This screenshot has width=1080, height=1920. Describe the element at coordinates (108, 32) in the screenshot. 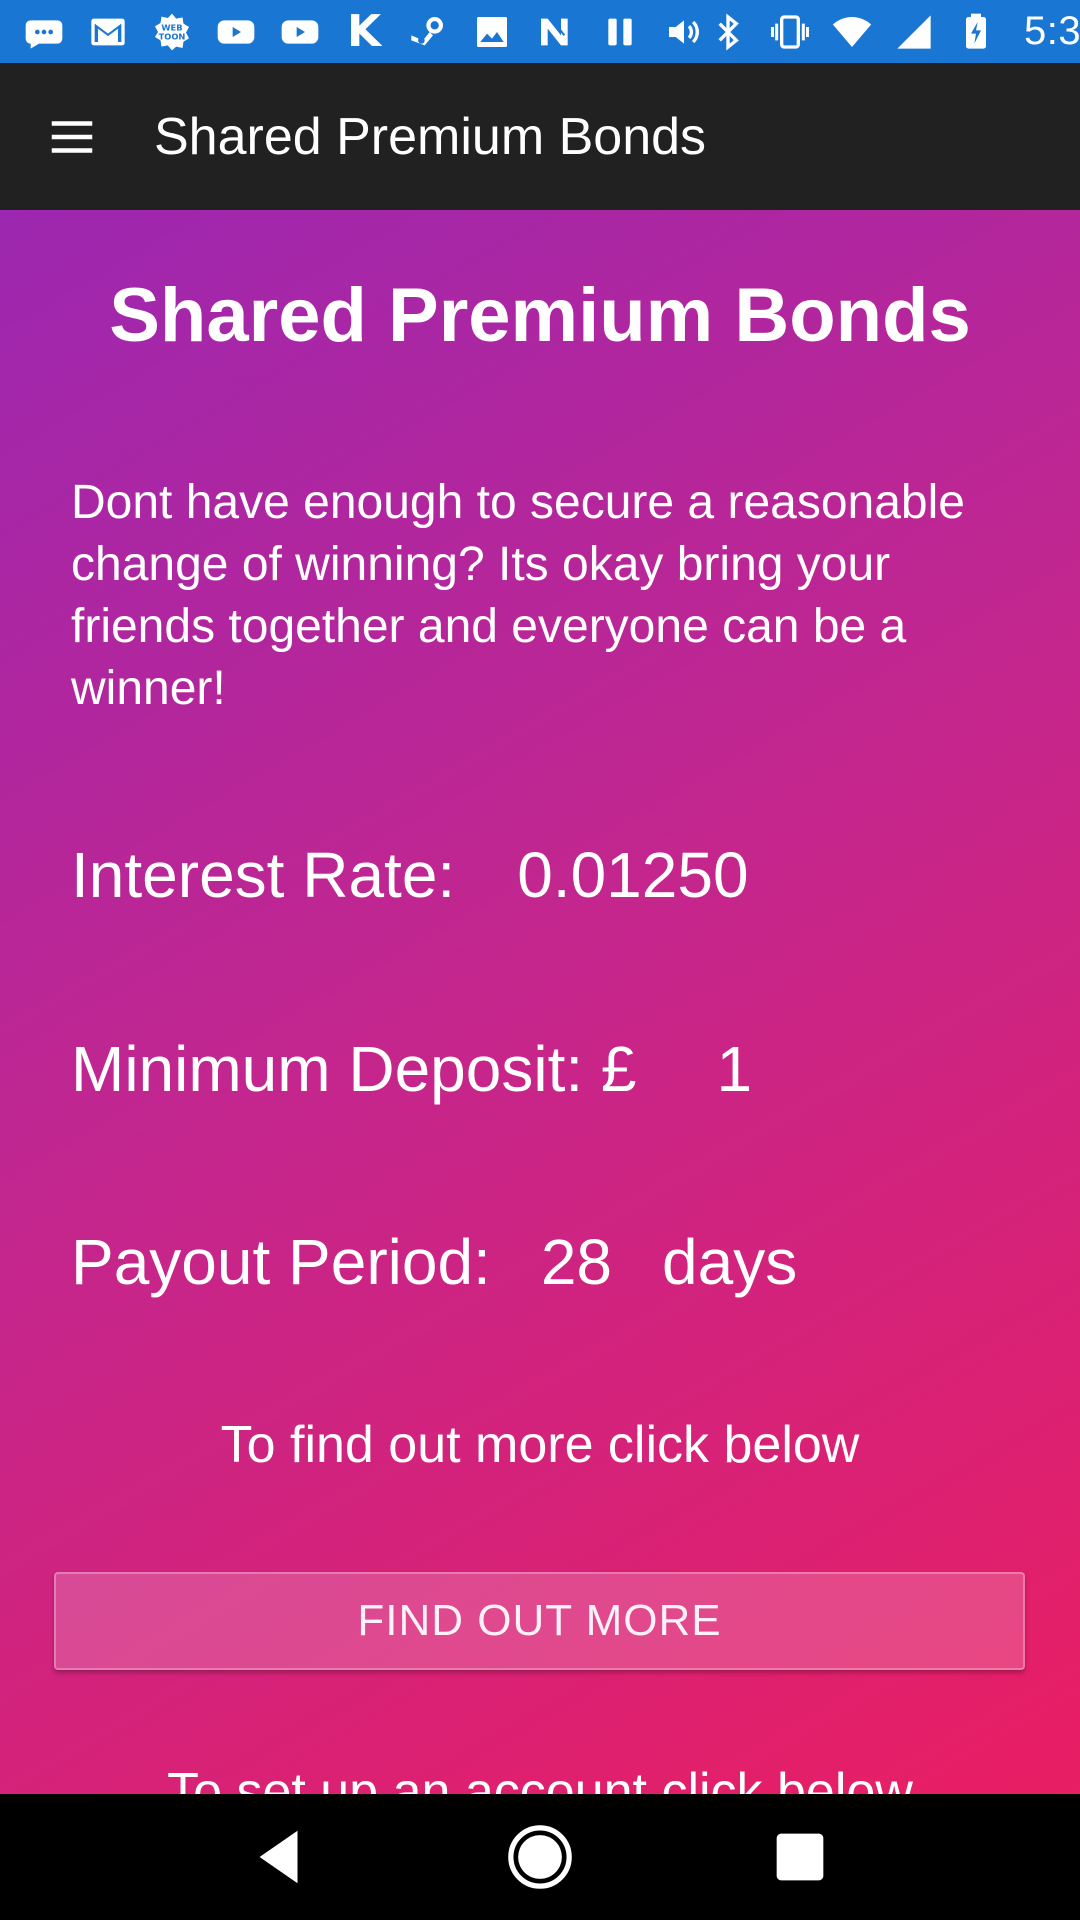

I see `gmail-icon` at that location.